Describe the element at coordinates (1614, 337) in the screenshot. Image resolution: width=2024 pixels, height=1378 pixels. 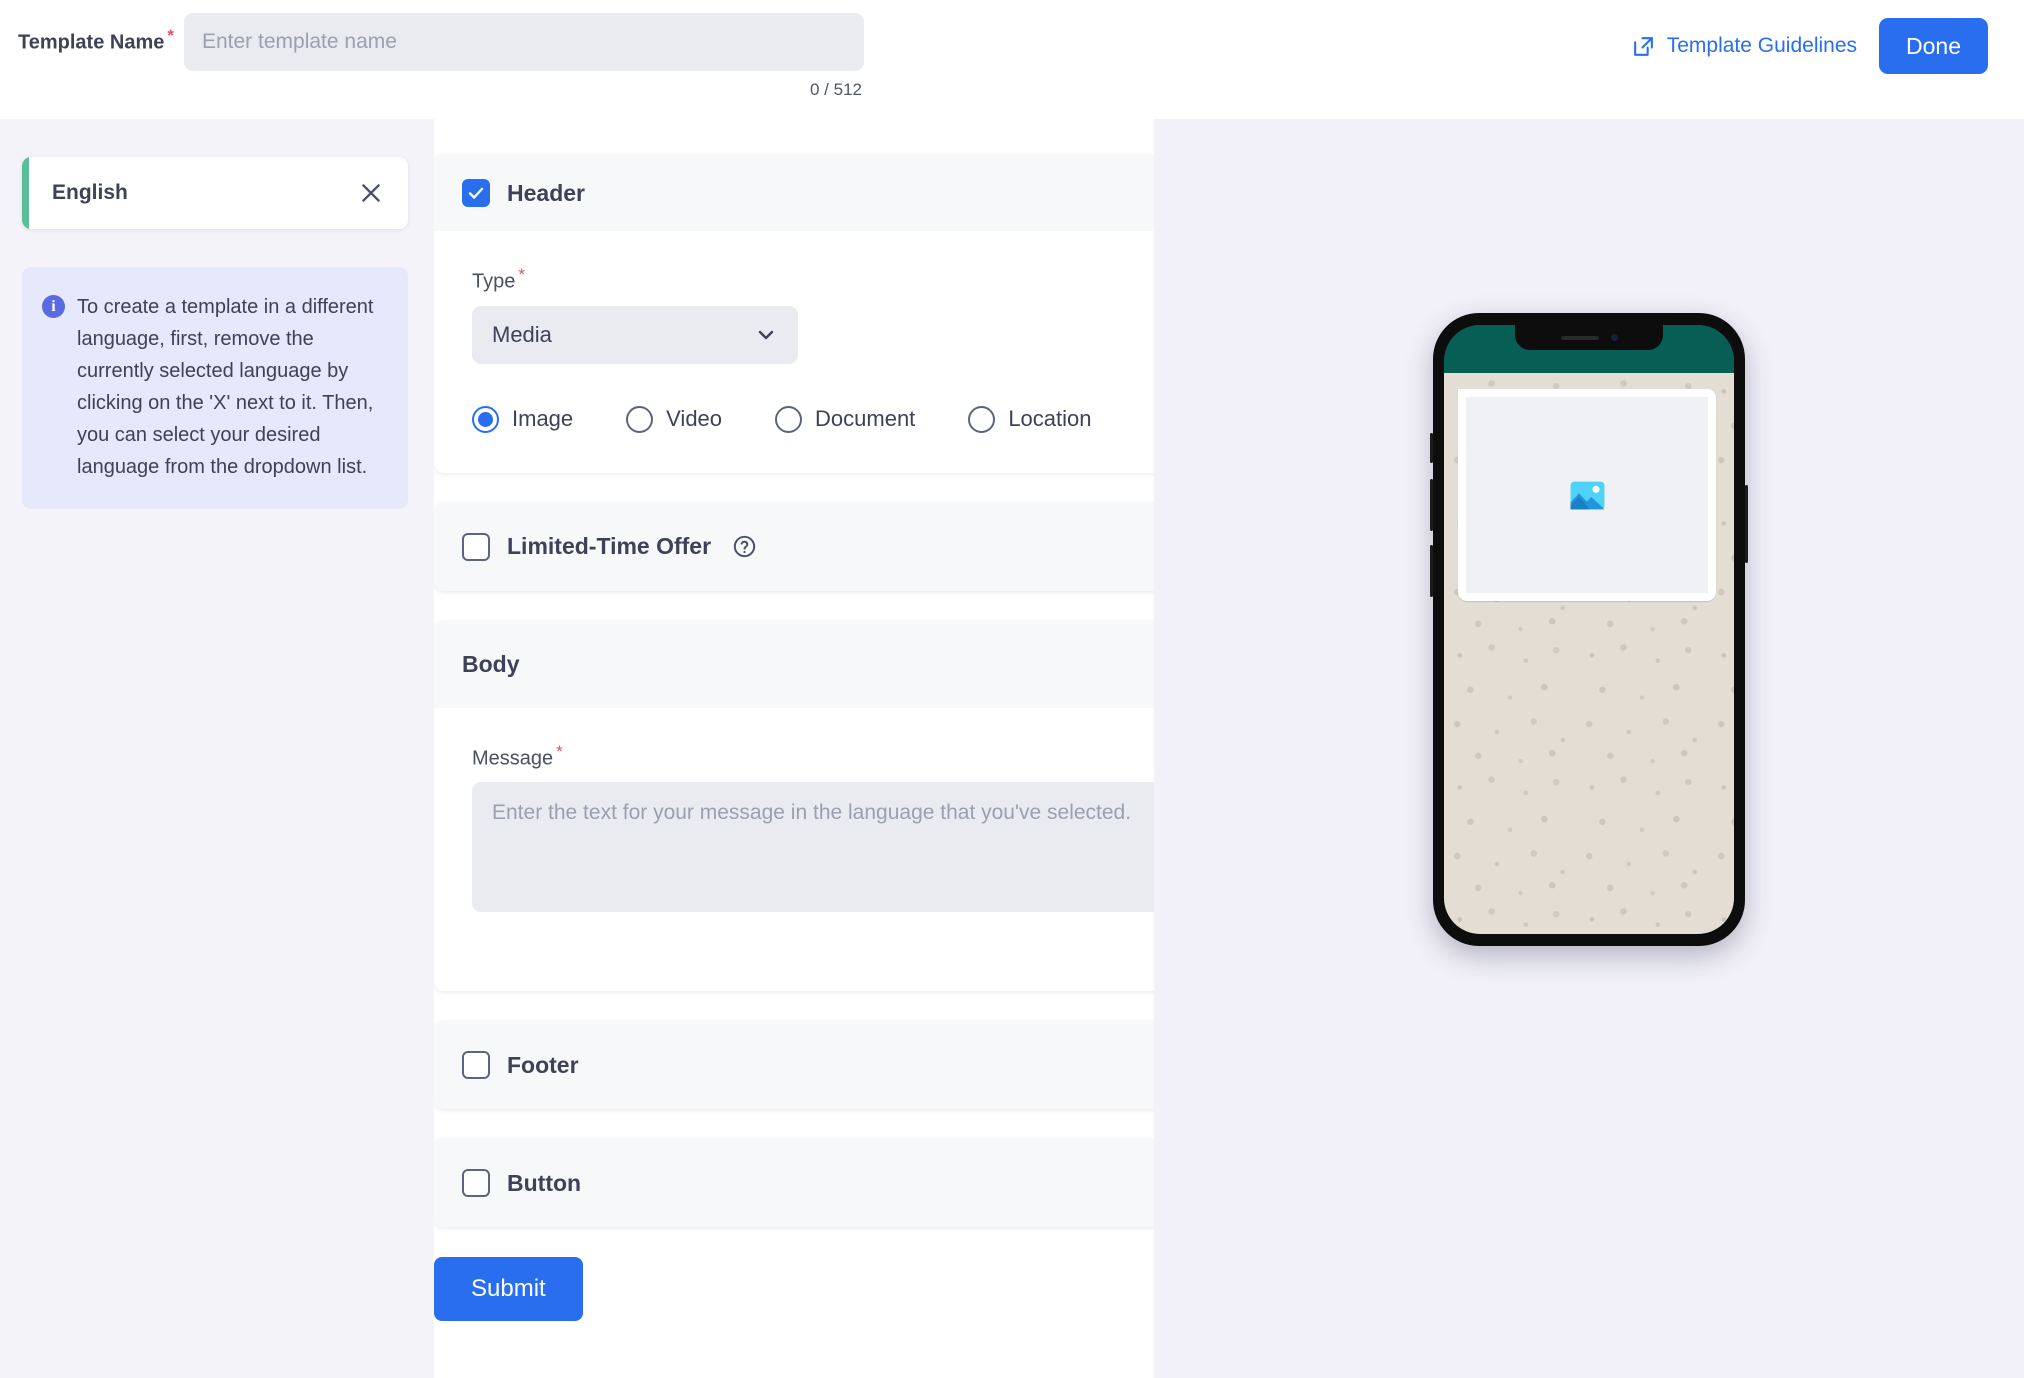
I see `phone-camera` at that location.